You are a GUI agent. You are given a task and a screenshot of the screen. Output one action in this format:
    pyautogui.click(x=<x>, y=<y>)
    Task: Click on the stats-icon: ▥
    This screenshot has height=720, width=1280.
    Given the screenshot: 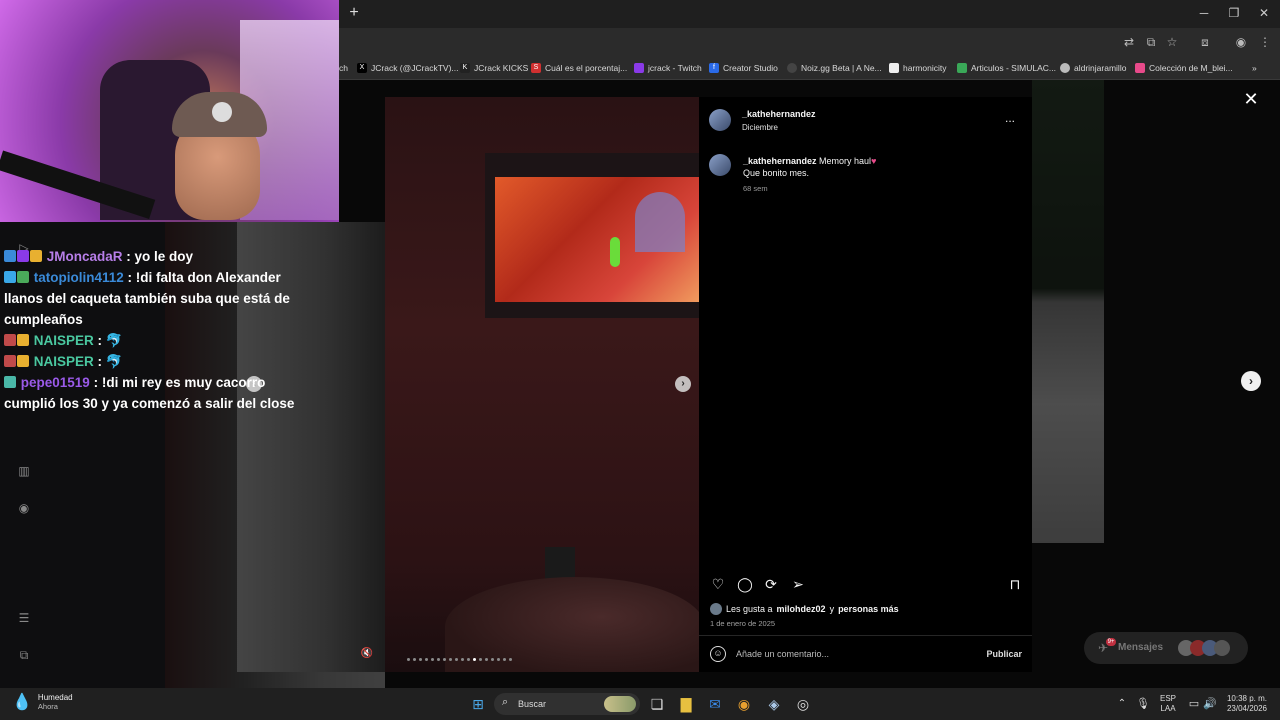 What is the action you would take?
    pyautogui.click(x=24, y=471)
    